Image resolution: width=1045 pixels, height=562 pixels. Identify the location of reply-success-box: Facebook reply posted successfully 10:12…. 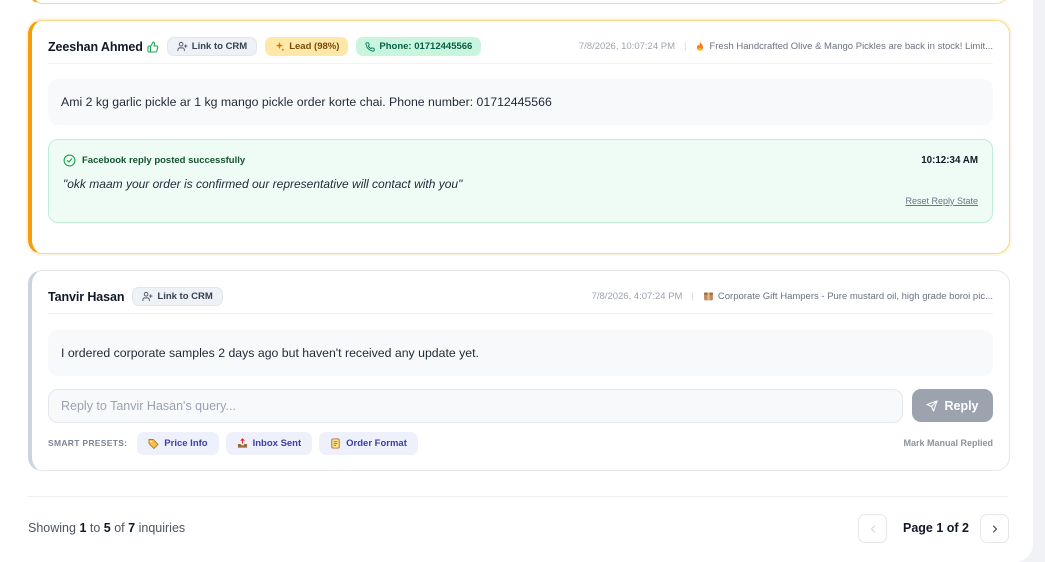
(520, 181).